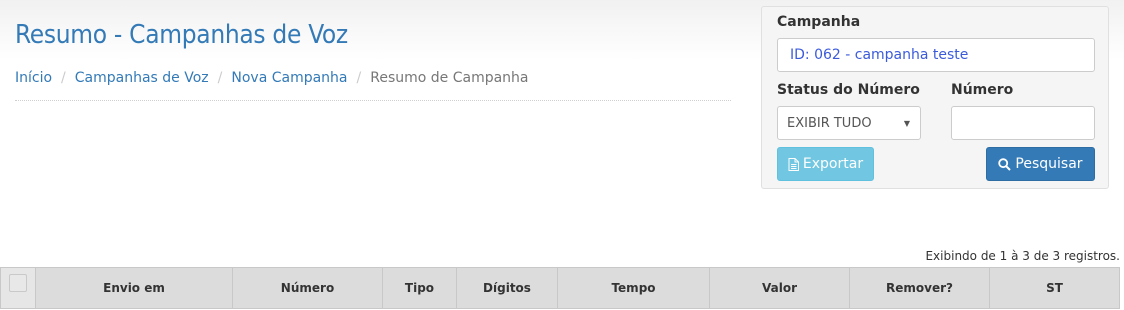 The width and height of the screenshot is (1124, 310). Describe the element at coordinates (1054, 288) in the screenshot. I see `column-header-st: ST` at that location.